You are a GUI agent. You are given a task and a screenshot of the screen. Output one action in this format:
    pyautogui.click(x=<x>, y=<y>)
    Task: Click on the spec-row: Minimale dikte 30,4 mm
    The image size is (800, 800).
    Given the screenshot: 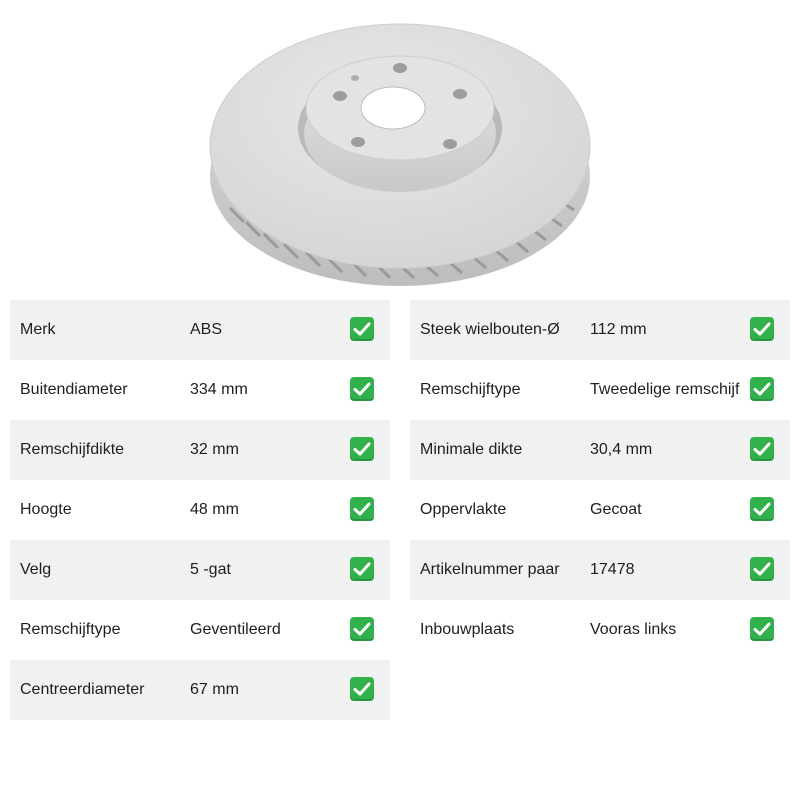 What is the action you would take?
    pyautogui.click(x=600, y=450)
    